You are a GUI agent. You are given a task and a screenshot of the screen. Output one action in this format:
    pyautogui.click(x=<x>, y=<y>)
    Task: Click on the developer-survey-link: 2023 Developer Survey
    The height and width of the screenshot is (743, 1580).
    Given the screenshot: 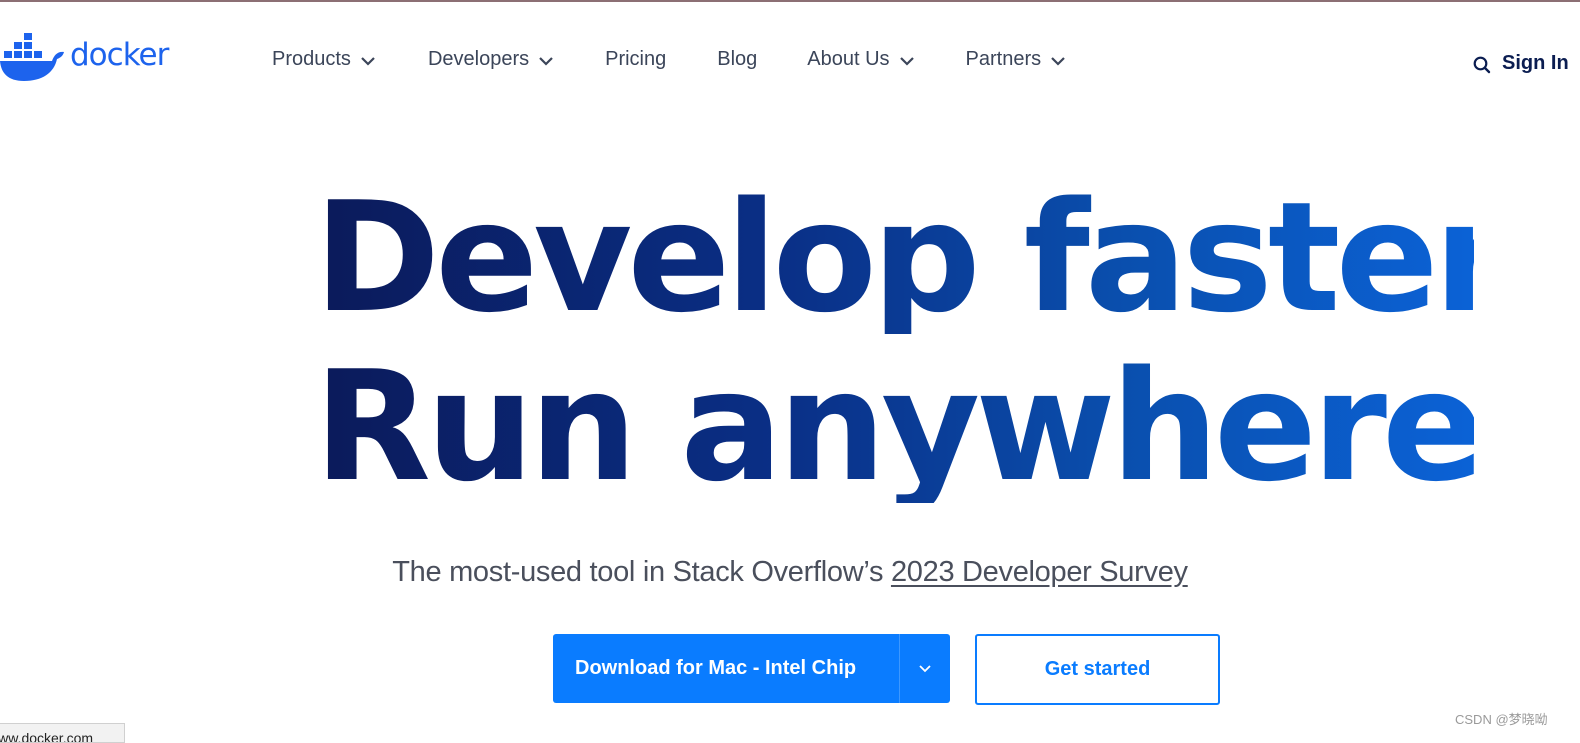 What is the action you would take?
    pyautogui.click(x=1039, y=572)
    